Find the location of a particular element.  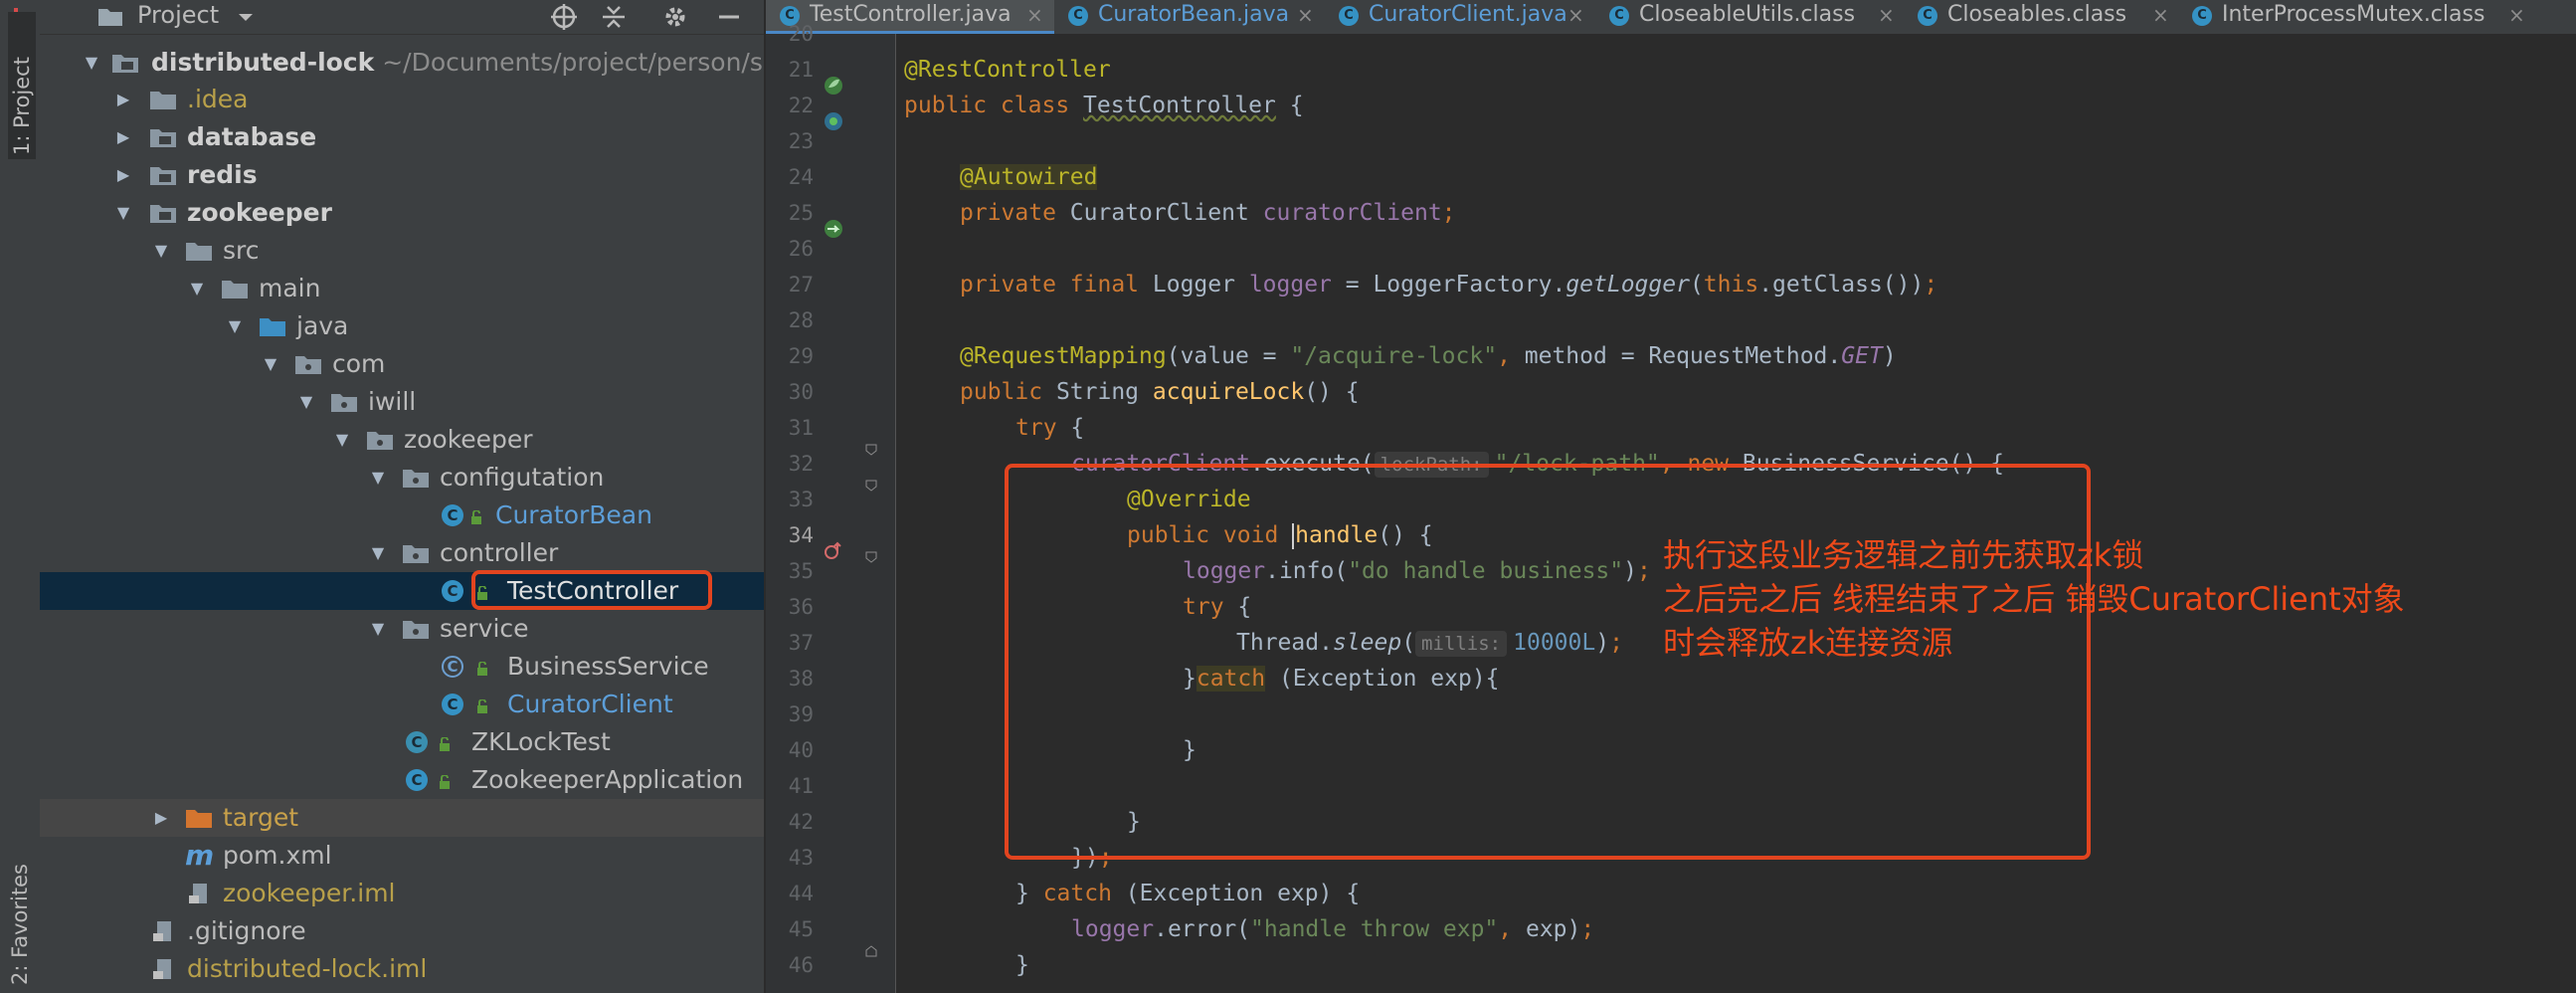

tree-item-curatorbean: C CuratorBean is located at coordinates (402, 515).